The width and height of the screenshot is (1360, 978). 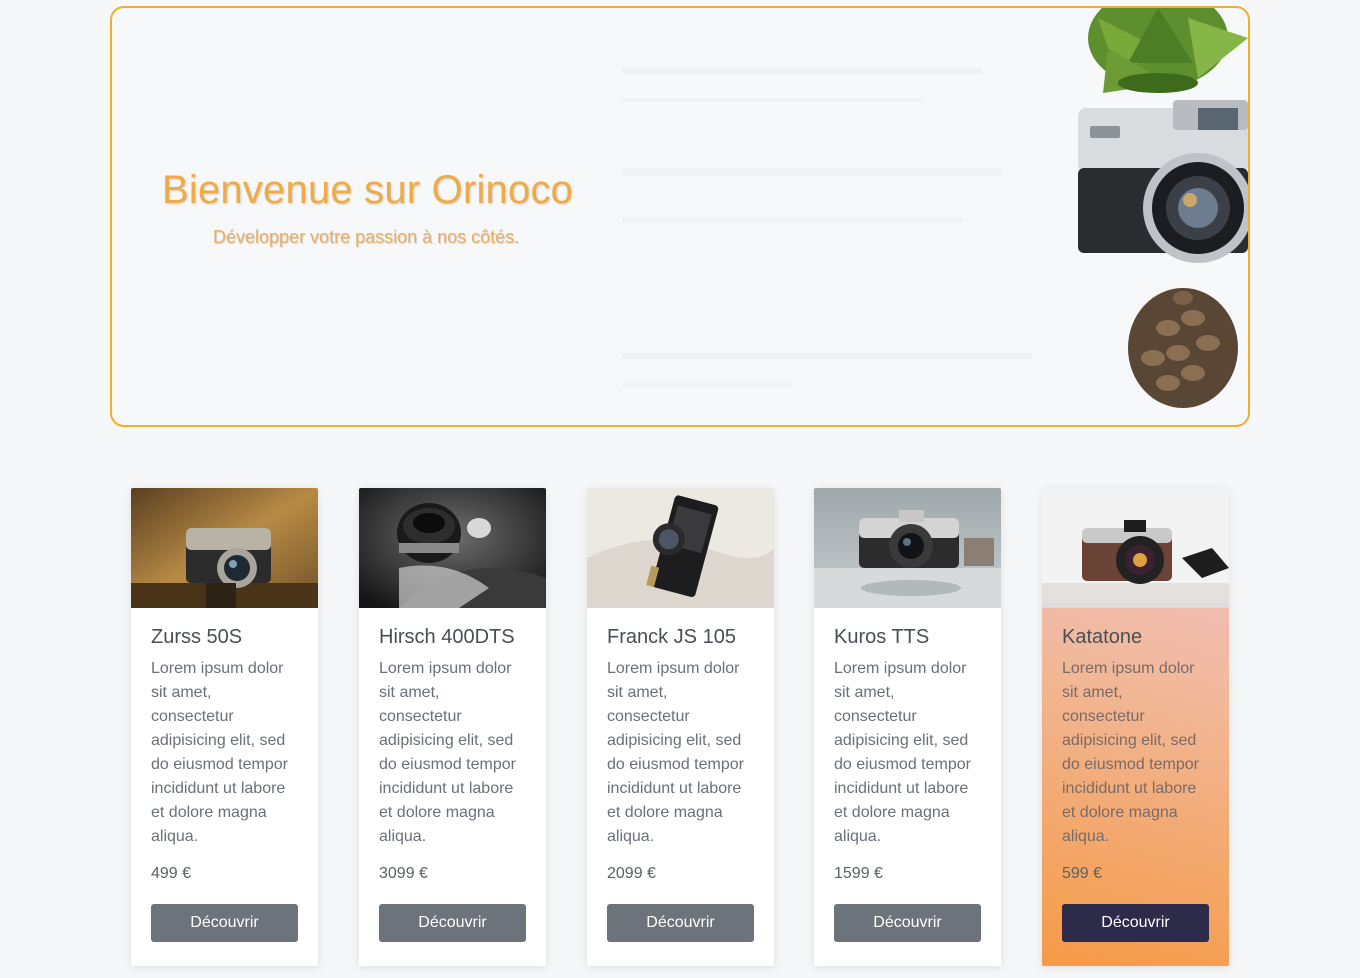 What do you see at coordinates (1183, 348) in the screenshot?
I see `pinecone-illustration` at bounding box center [1183, 348].